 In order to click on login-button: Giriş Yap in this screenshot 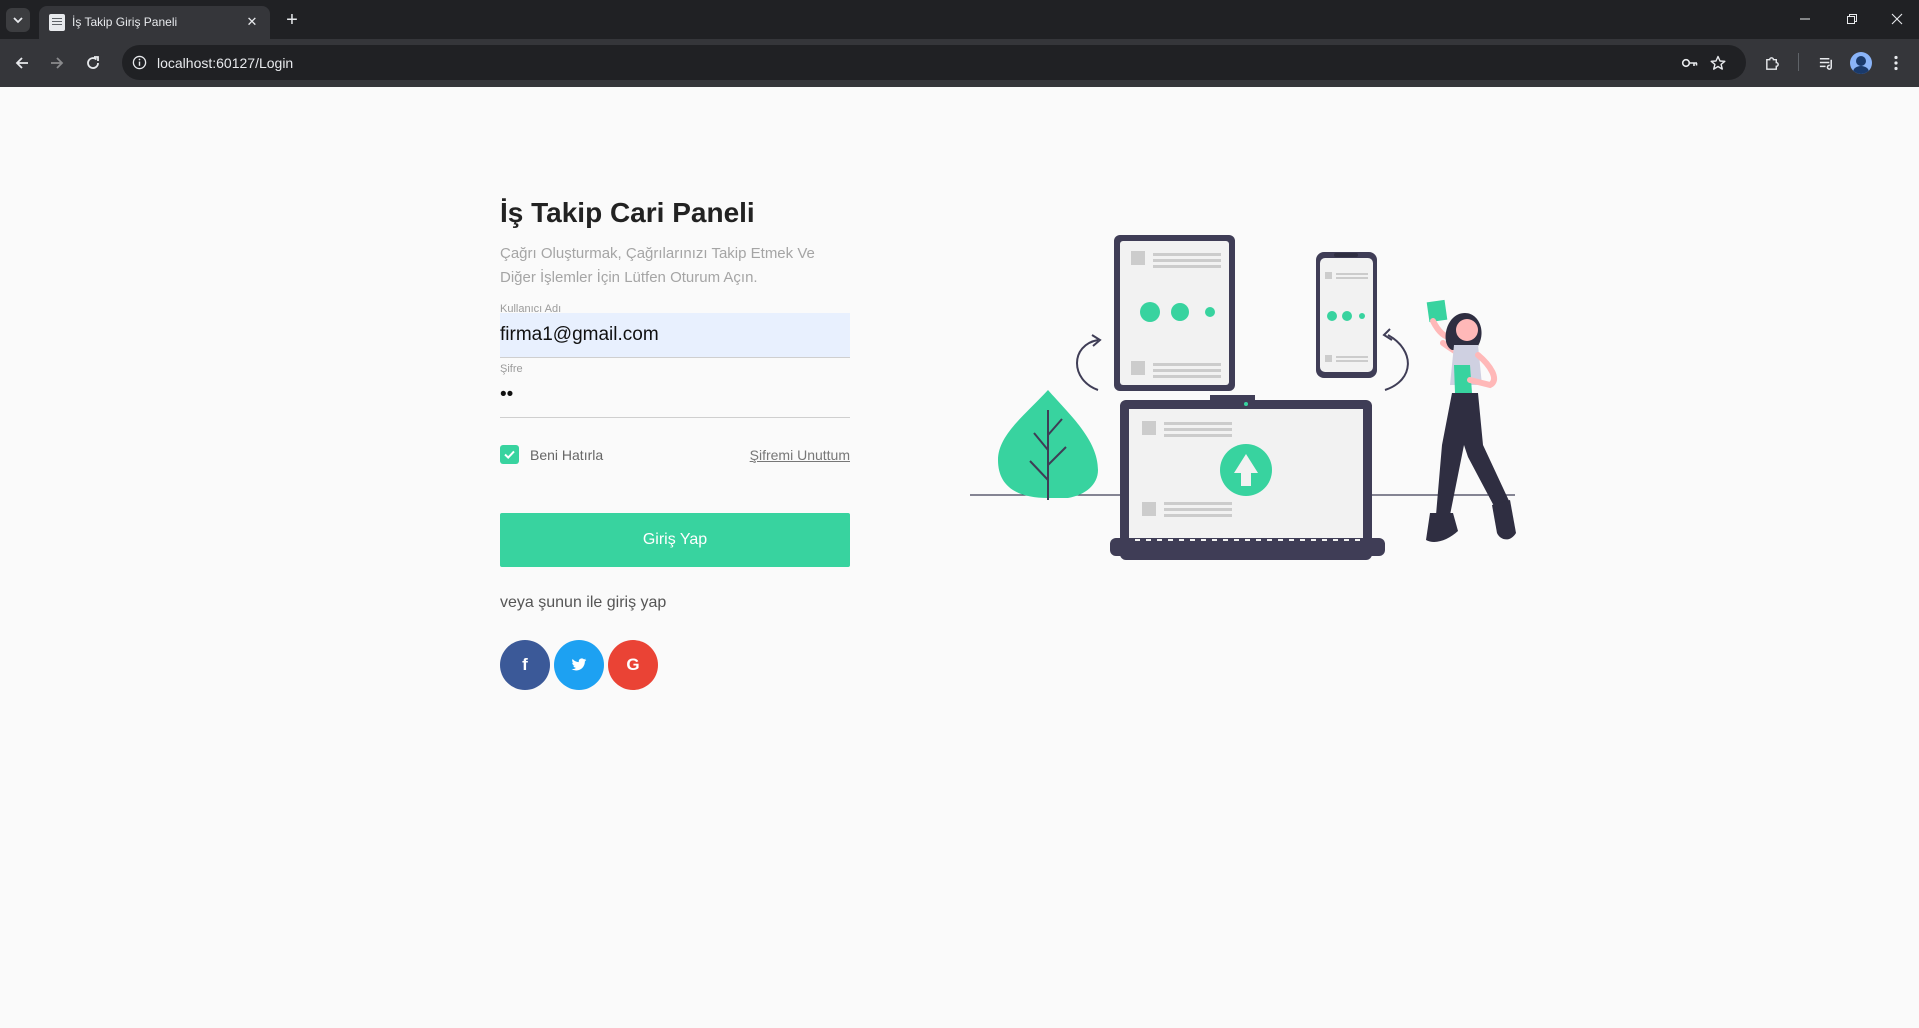, I will do `click(675, 540)`.